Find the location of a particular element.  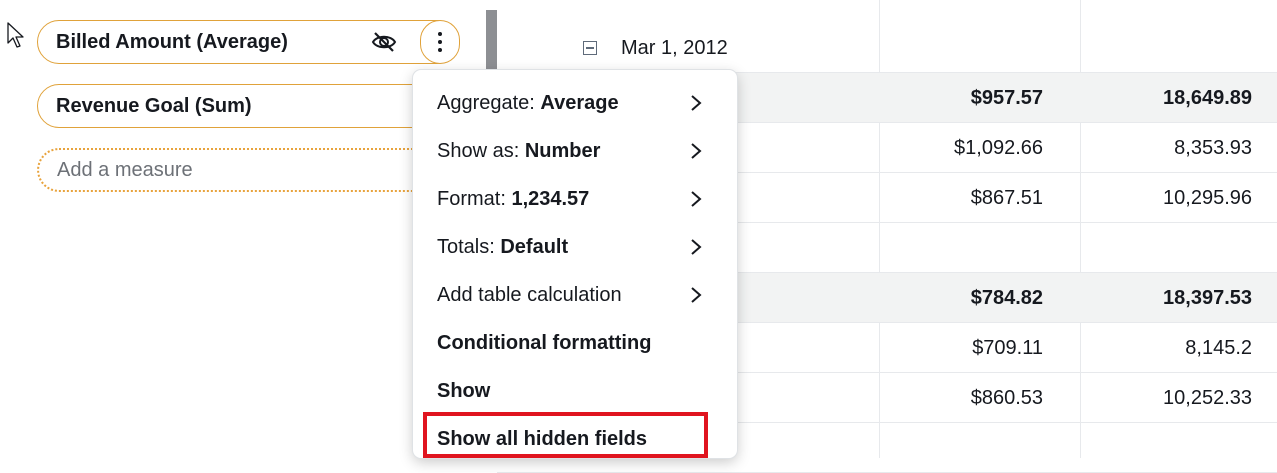

cursor-arrow-icon is located at coordinates (15, 35).